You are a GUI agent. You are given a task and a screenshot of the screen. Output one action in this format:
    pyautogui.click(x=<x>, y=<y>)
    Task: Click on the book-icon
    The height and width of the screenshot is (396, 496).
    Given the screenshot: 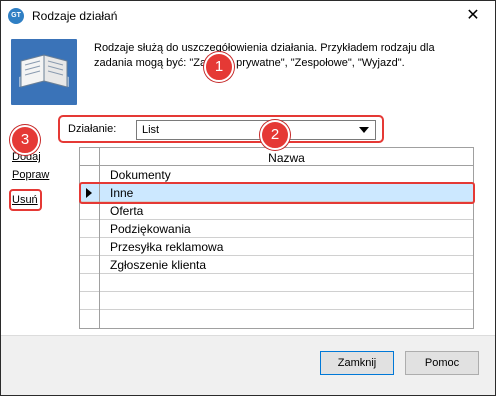 What is the action you would take?
    pyautogui.click(x=44, y=72)
    